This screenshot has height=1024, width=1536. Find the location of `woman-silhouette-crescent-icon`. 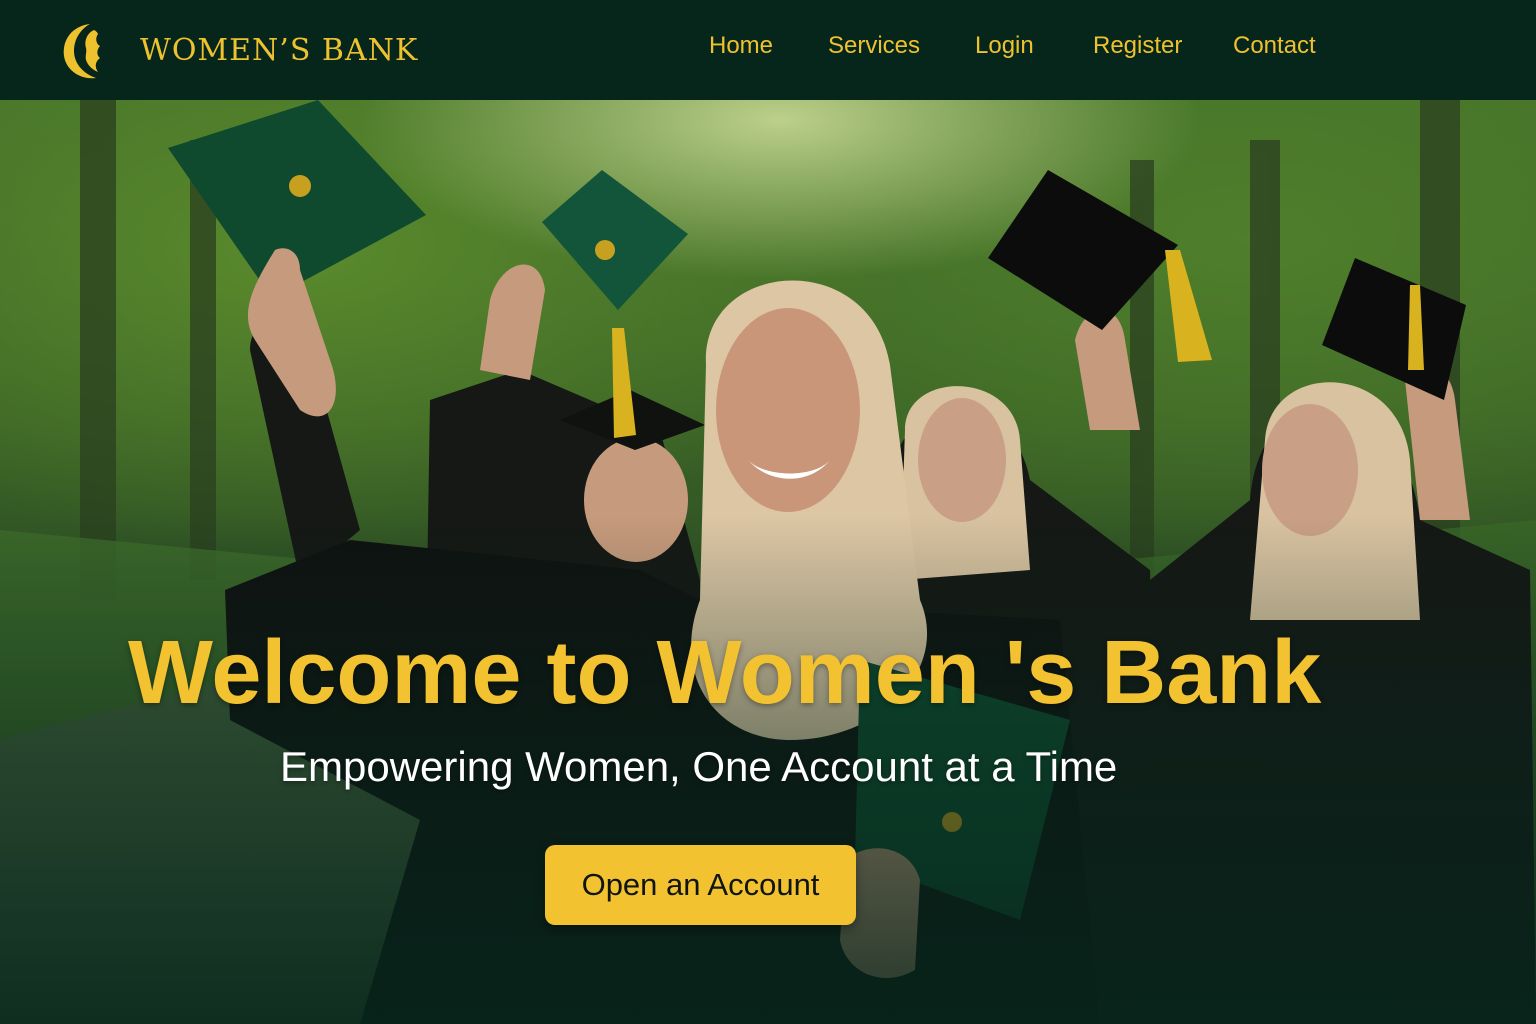

woman-silhouette-crescent-icon is located at coordinates (81, 51).